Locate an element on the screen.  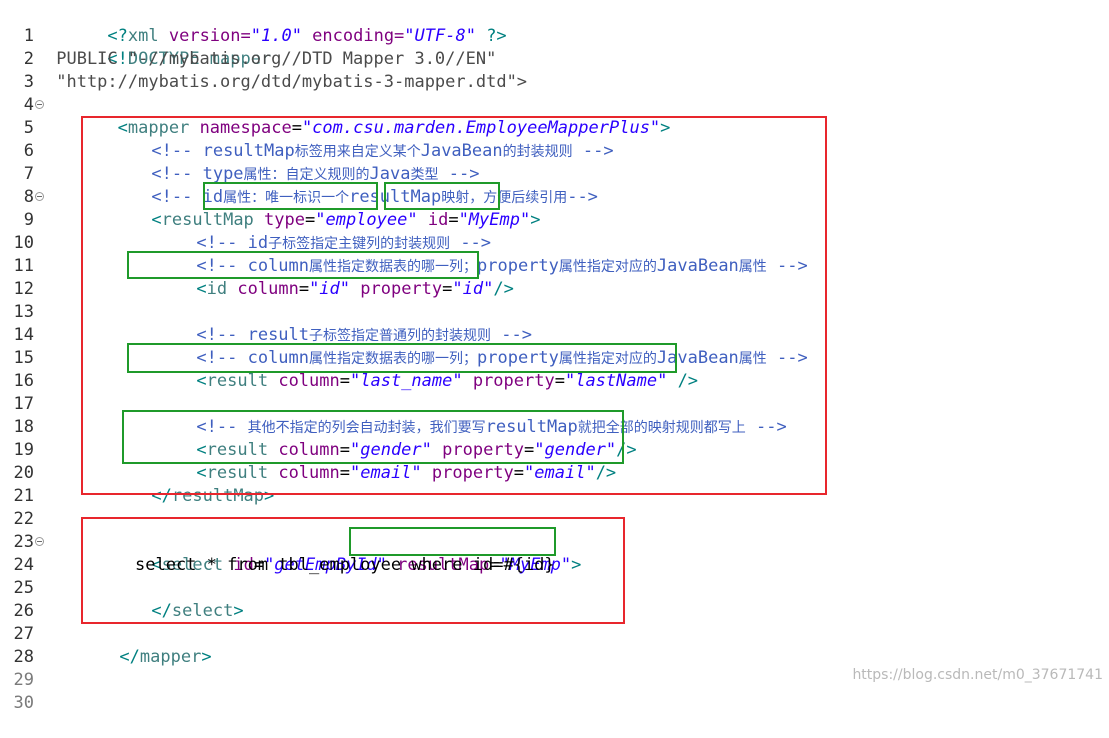
code-line-28: 28 </mapper> is located at coordinates (554, 645).